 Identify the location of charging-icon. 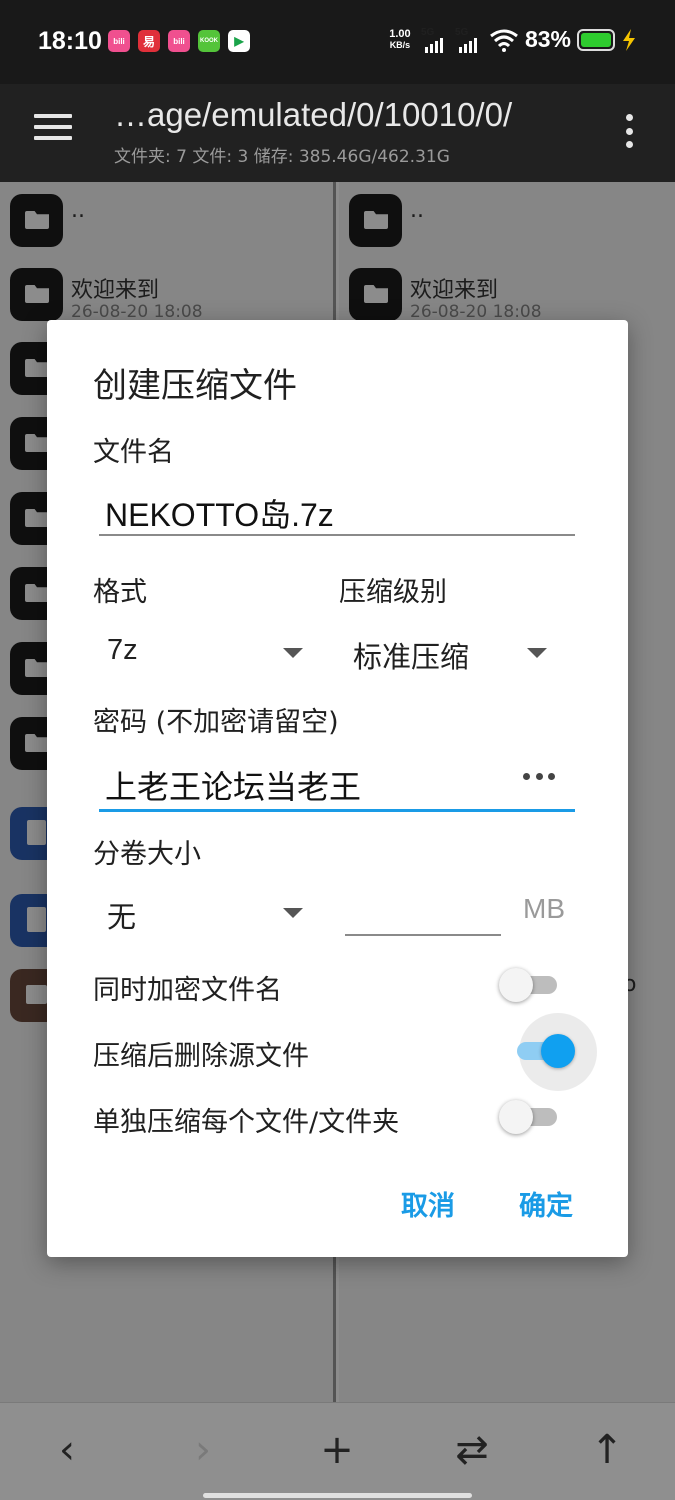
(629, 39).